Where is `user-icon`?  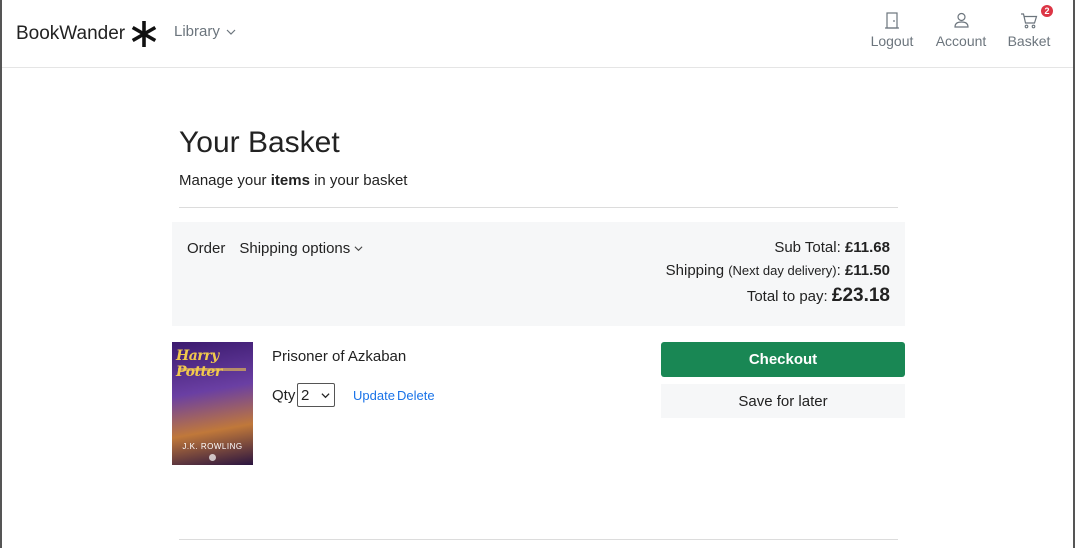 user-icon is located at coordinates (961, 20).